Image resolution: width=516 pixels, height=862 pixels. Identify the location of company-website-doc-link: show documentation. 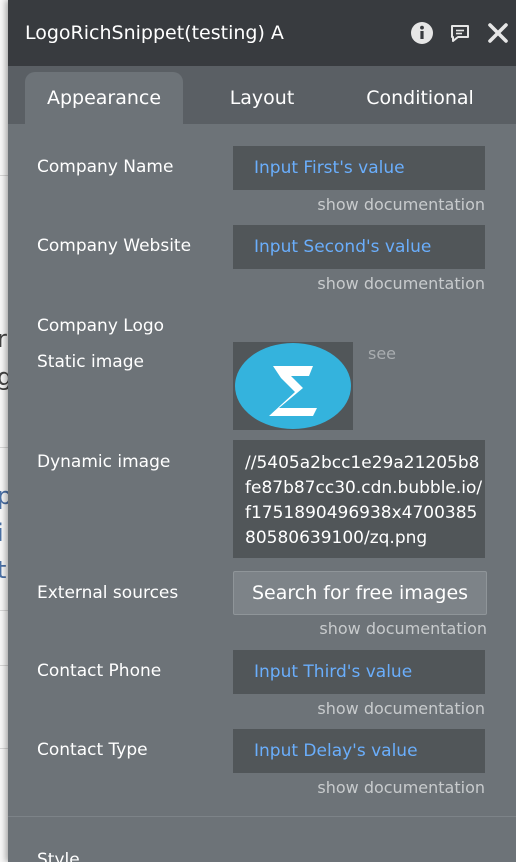
(401, 283).